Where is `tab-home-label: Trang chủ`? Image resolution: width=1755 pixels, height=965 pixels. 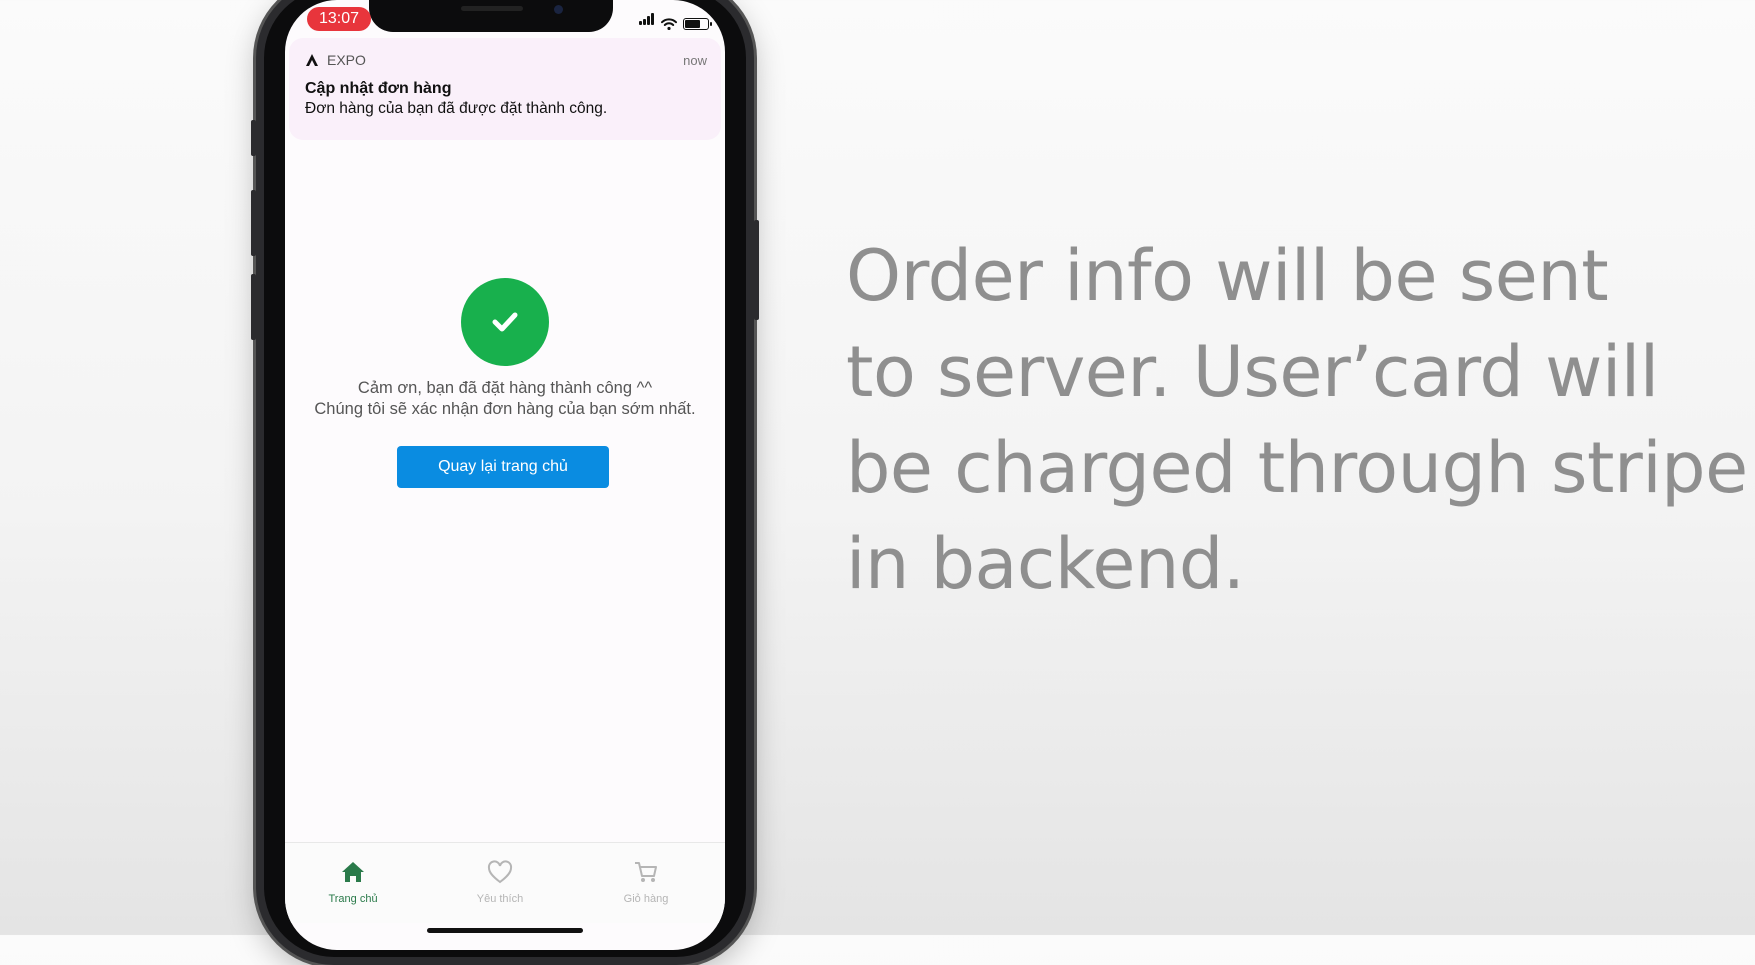 tab-home-label: Trang chủ is located at coordinates (353, 899).